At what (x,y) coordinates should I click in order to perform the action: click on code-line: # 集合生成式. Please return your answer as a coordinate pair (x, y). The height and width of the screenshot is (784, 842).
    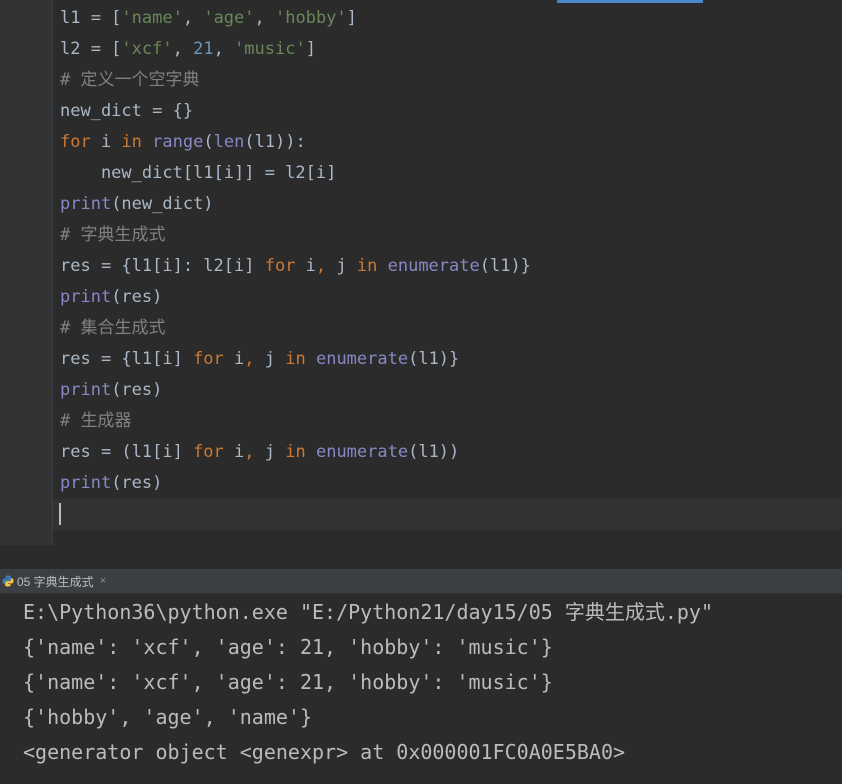
    Looking at the image, I should click on (112, 328).